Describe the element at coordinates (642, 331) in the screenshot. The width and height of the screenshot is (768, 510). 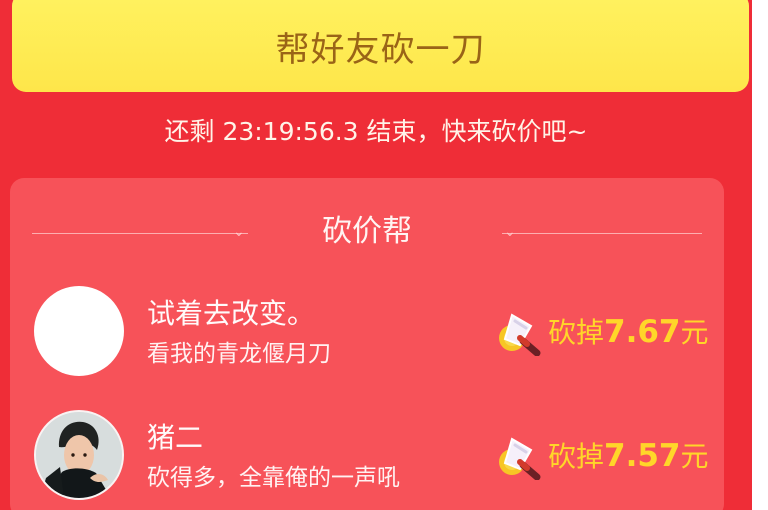
I see `cut-value: 7.67` at that location.